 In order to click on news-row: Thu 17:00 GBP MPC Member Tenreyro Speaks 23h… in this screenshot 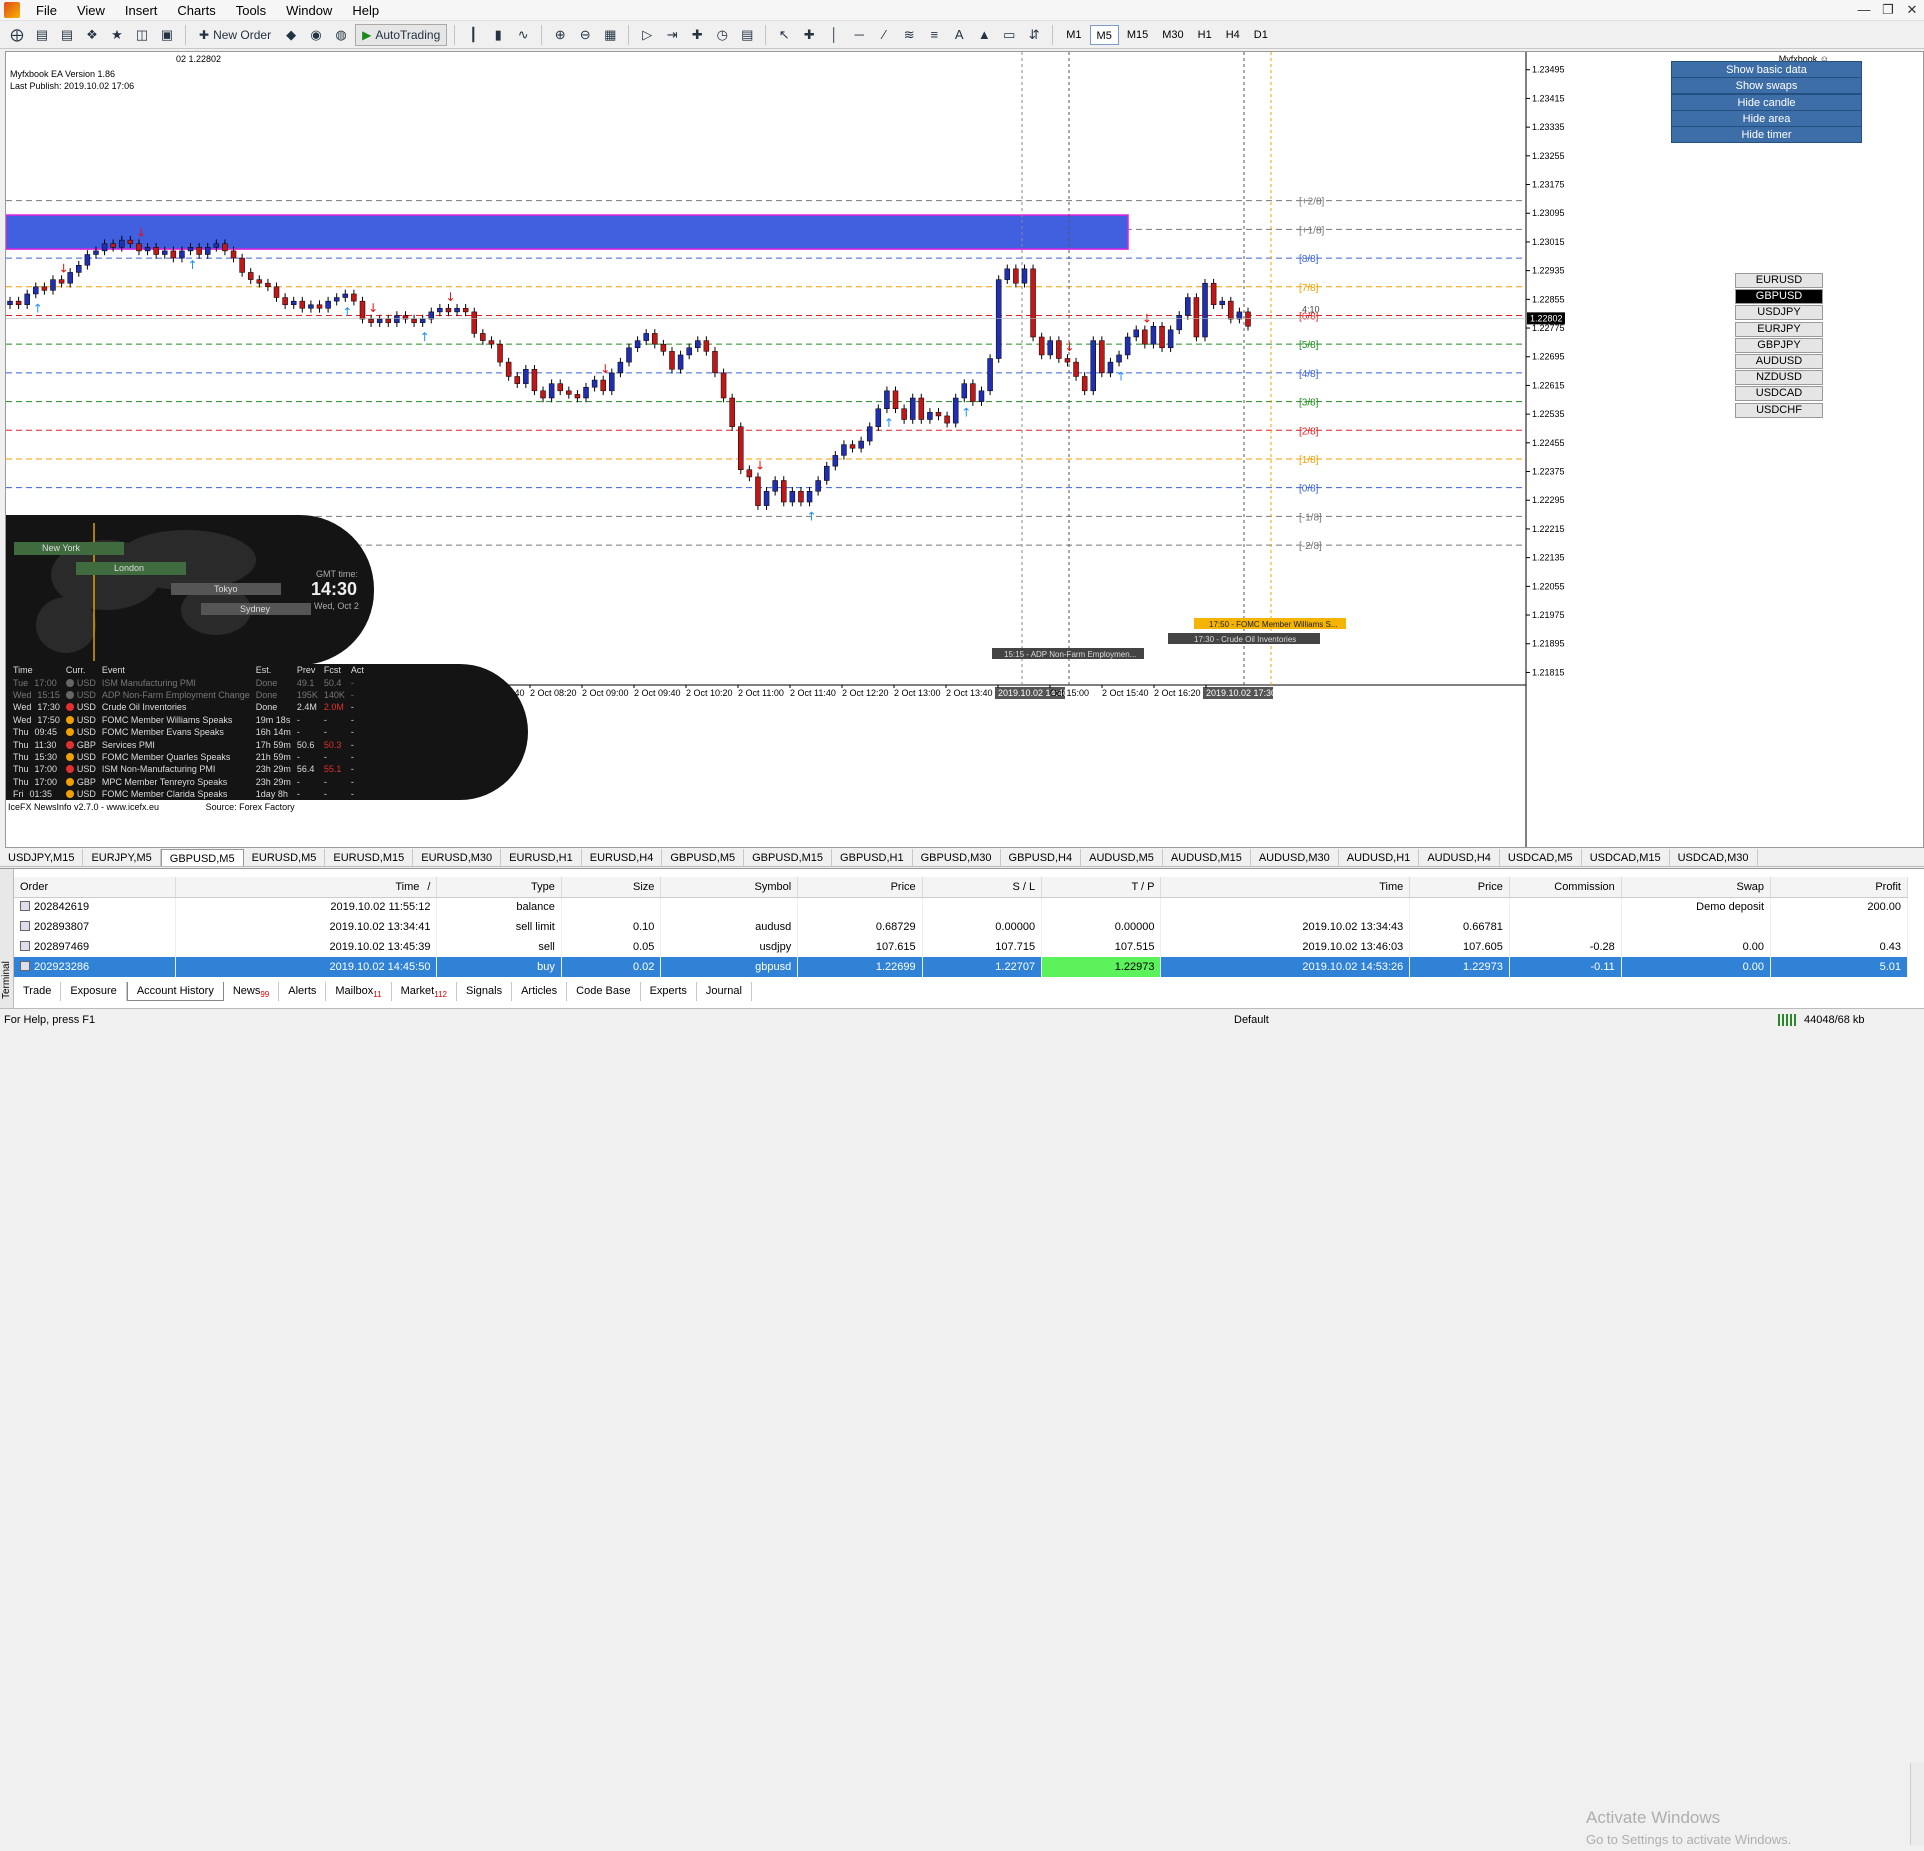, I will do `click(188, 782)`.